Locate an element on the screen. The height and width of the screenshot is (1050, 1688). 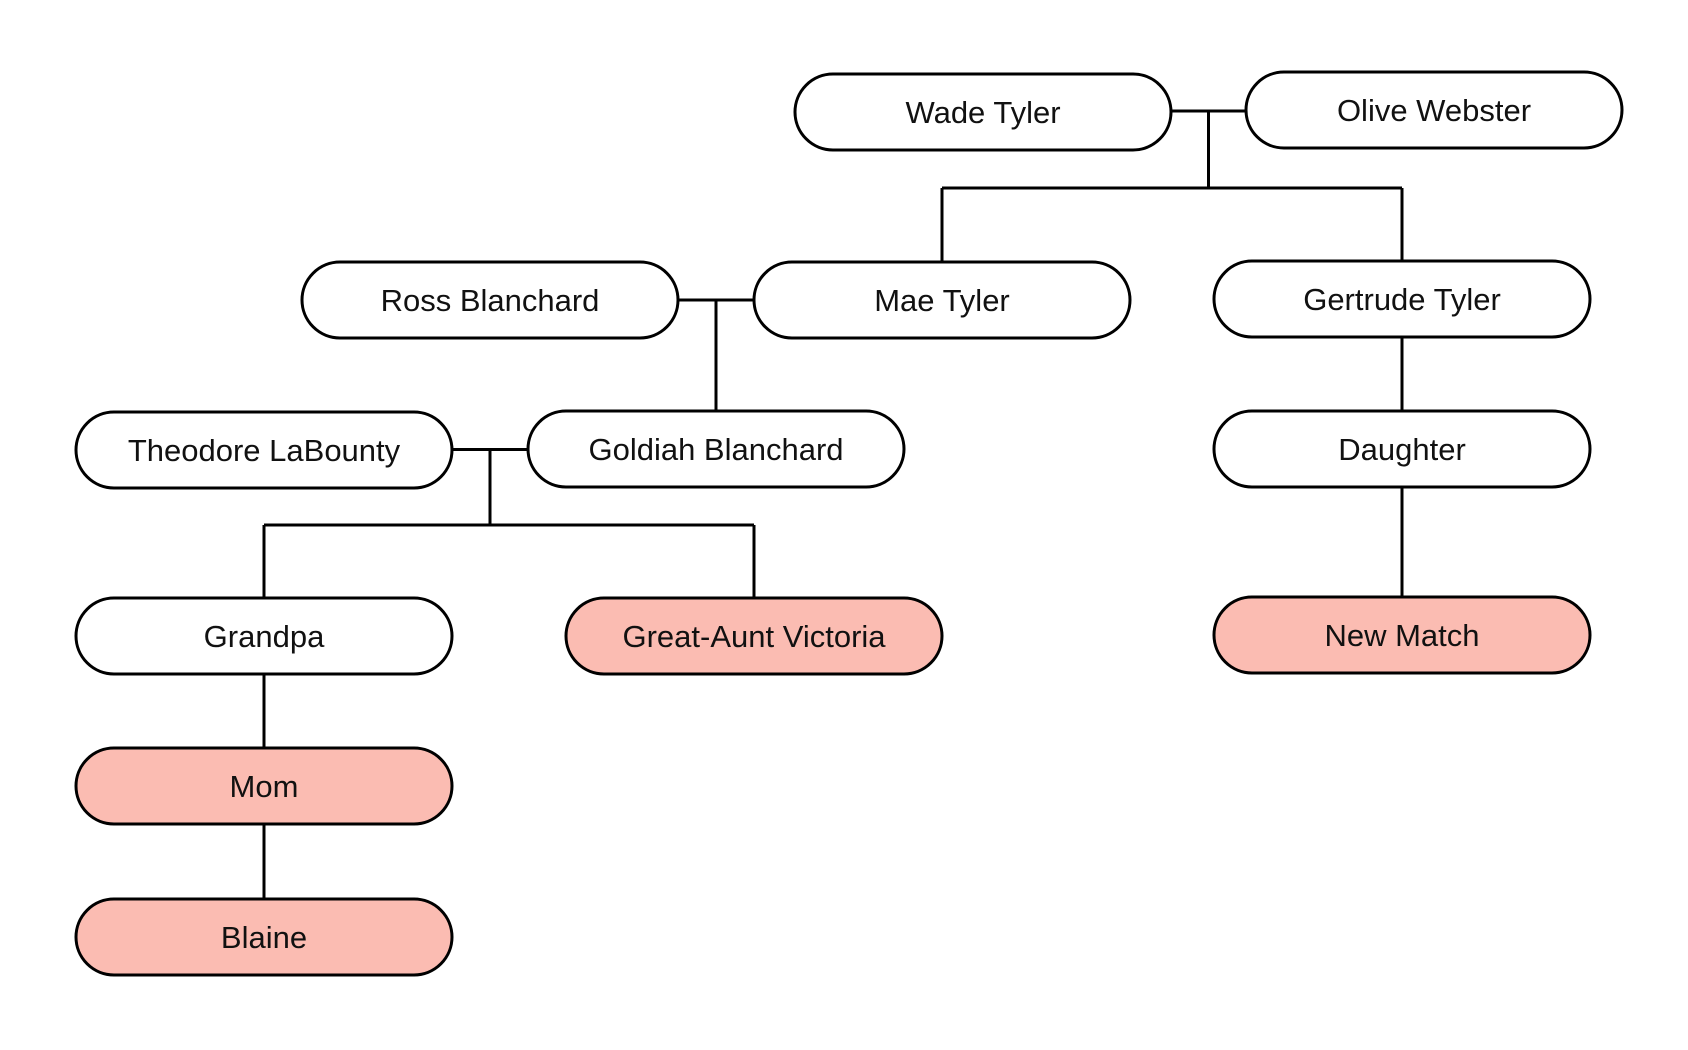
node-label: Blaine is located at coordinates (264, 937).